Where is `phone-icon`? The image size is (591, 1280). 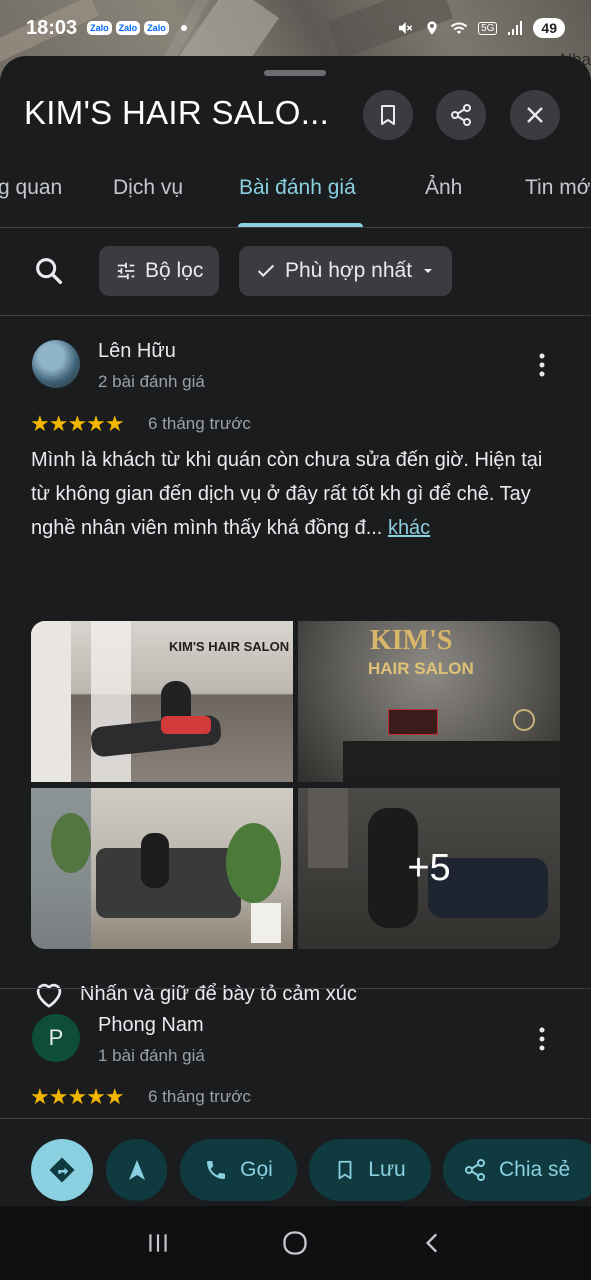 phone-icon is located at coordinates (216, 1170).